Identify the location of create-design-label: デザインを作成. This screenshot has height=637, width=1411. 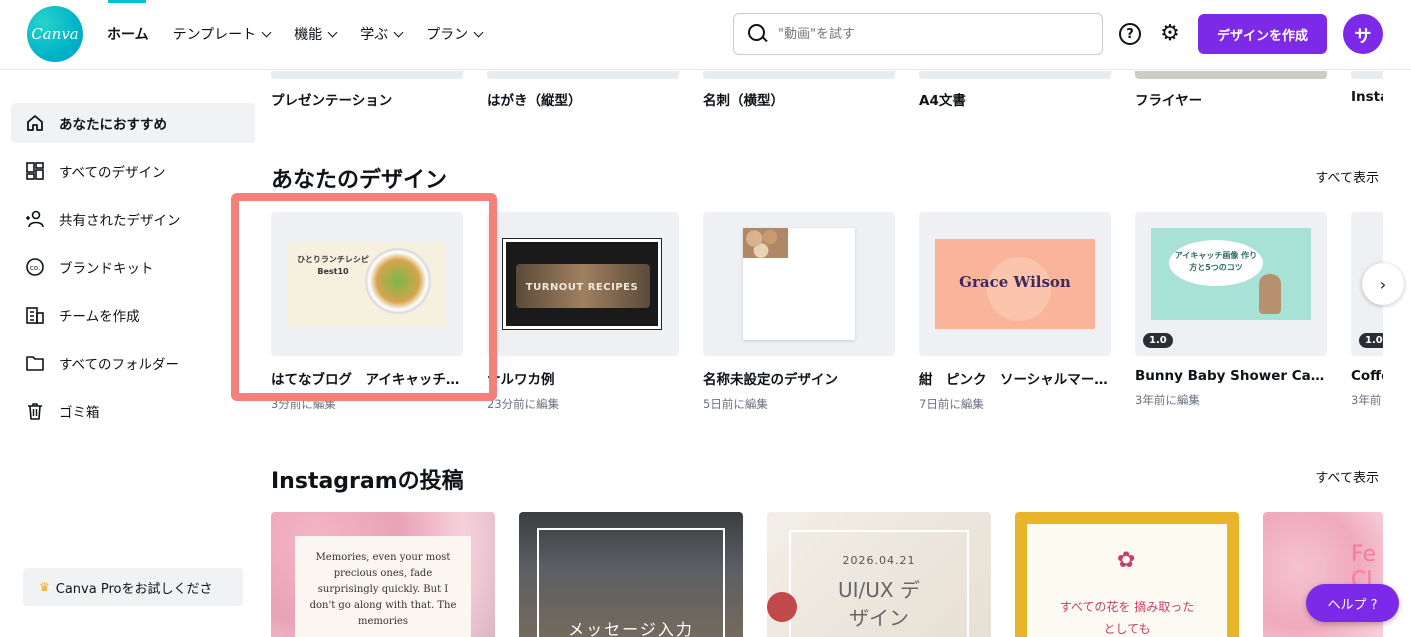
(1262, 36).